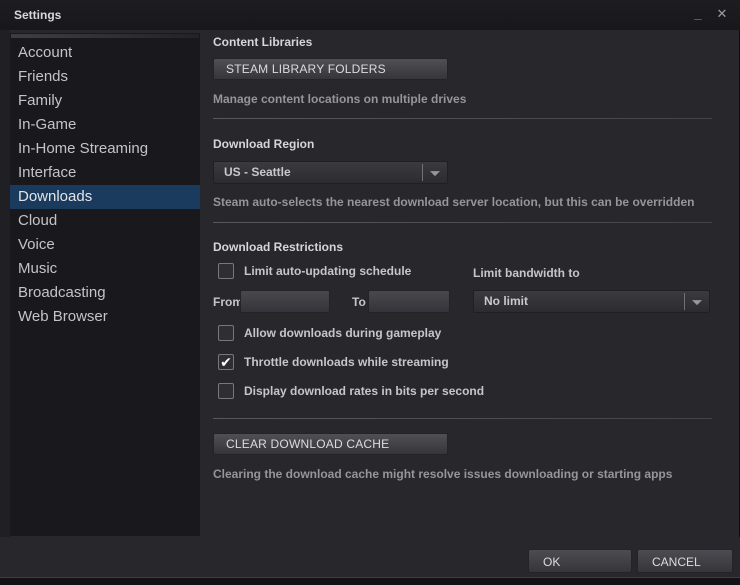  Describe the element at coordinates (330, 69) in the screenshot. I see `steam-library-folders-button: STEAM LIBRARY FOLDERS` at that location.